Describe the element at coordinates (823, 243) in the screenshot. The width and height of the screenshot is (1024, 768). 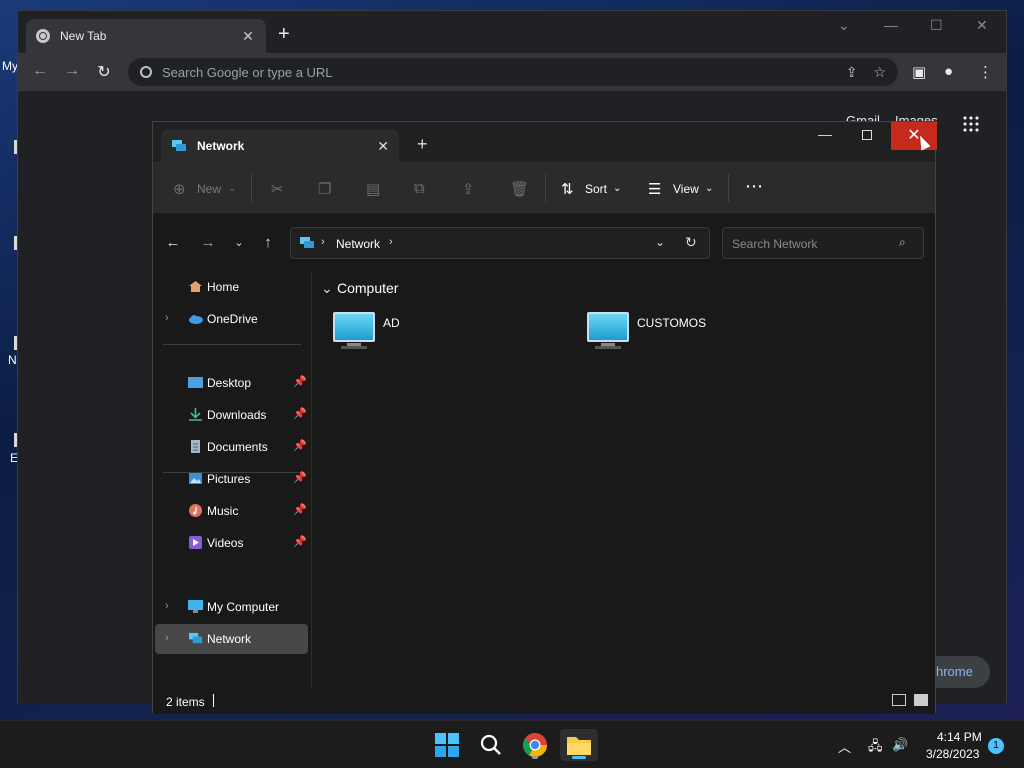
I see `search-input: Search Network ⌕` at that location.